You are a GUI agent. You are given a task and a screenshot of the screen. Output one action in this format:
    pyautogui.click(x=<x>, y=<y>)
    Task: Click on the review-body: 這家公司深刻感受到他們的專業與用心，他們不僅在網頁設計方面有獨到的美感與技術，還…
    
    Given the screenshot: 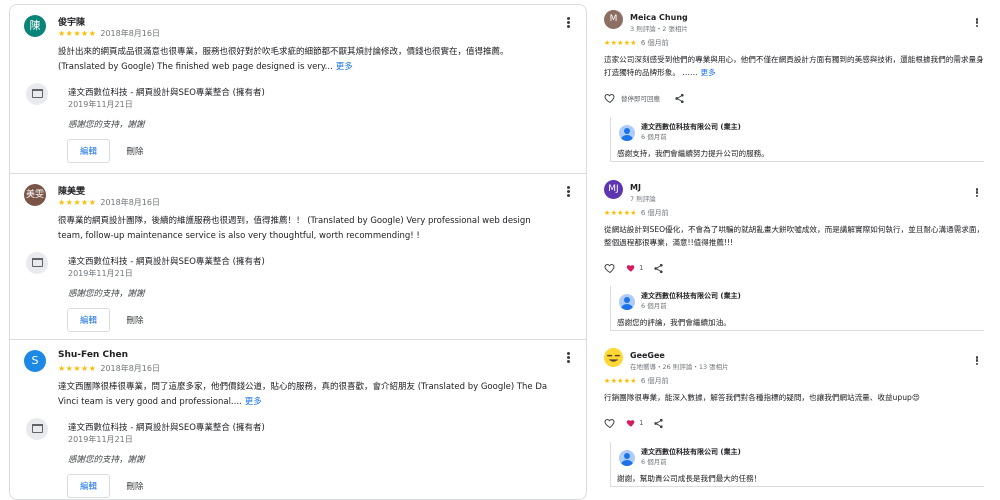 What is the action you would take?
    pyautogui.click(x=794, y=66)
    